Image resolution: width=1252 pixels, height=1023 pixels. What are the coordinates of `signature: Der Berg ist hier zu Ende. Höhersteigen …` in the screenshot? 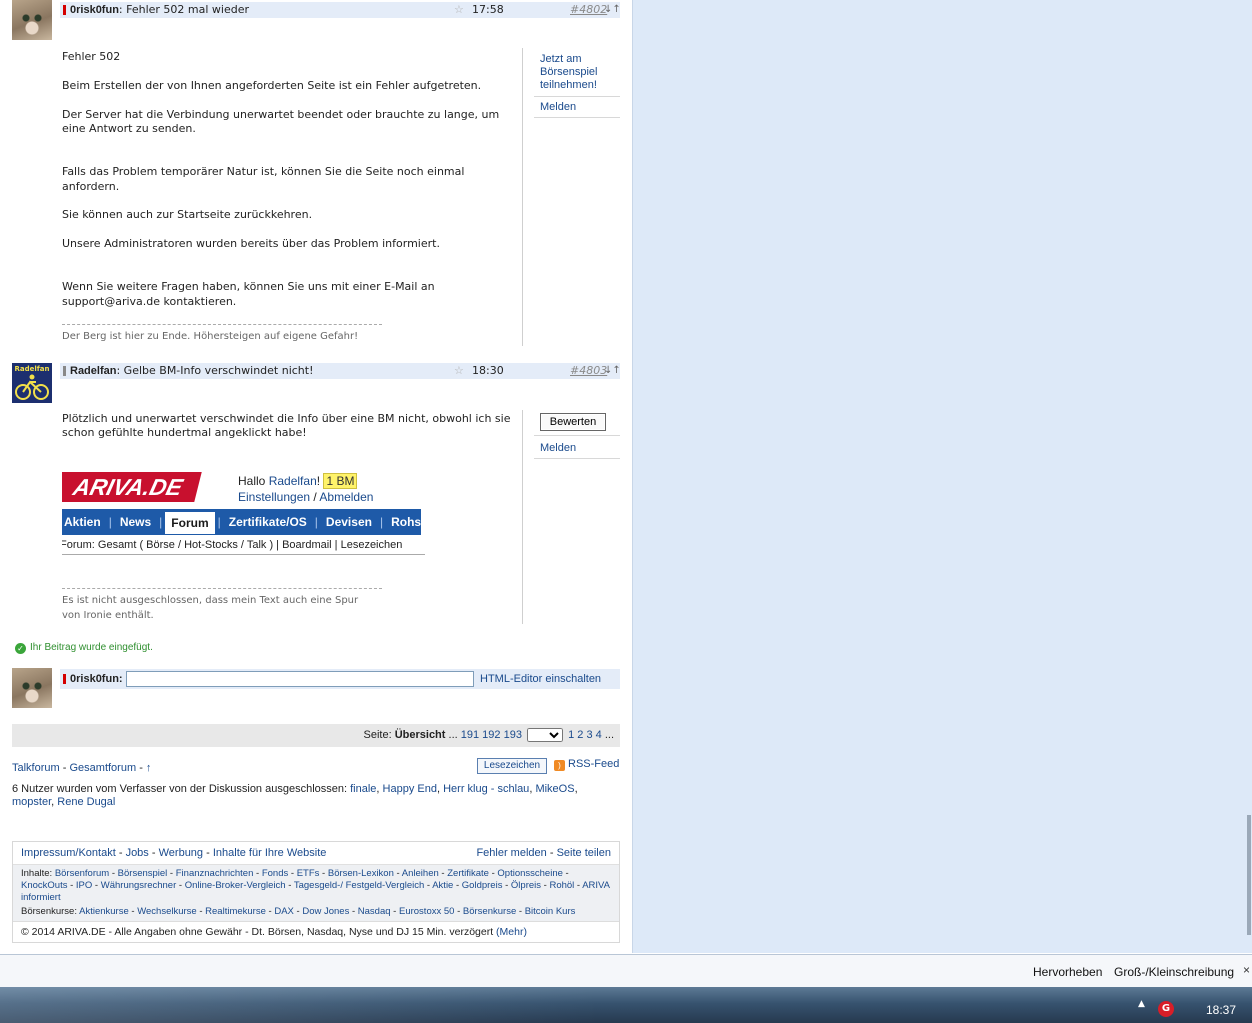 It's located at (210, 336).